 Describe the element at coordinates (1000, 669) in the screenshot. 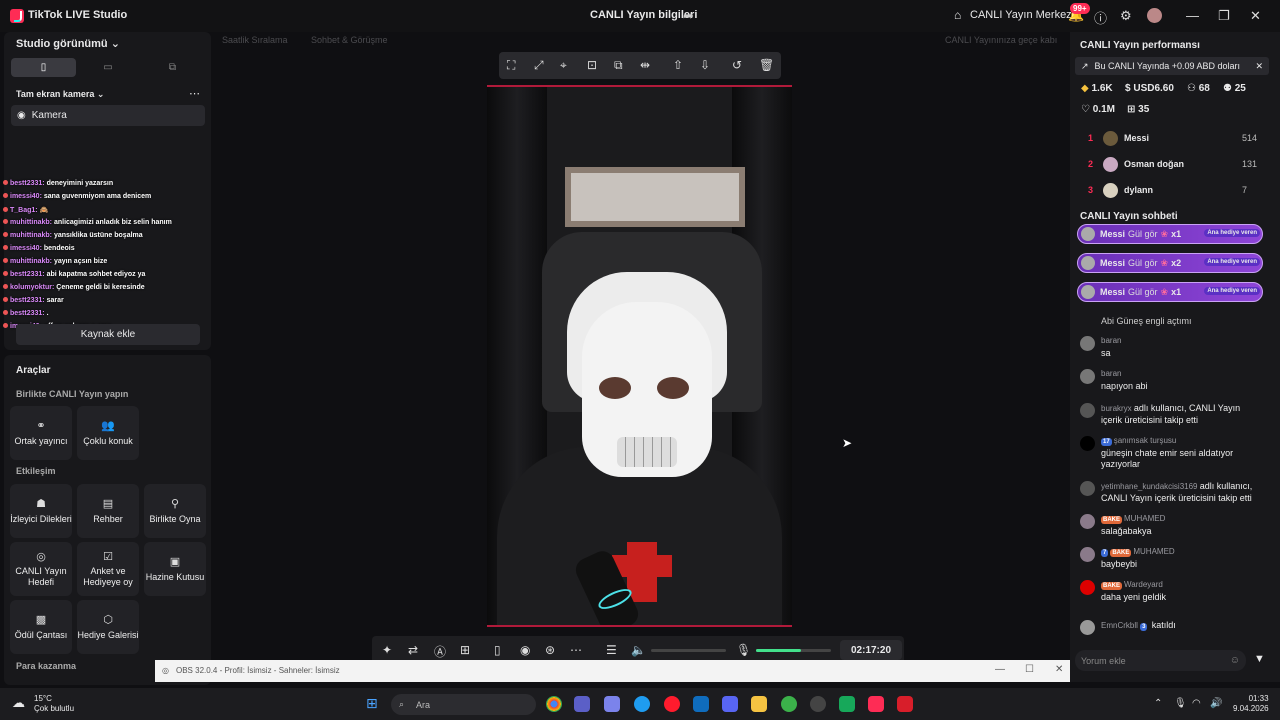

I see `obs-minimize-icon: —` at that location.